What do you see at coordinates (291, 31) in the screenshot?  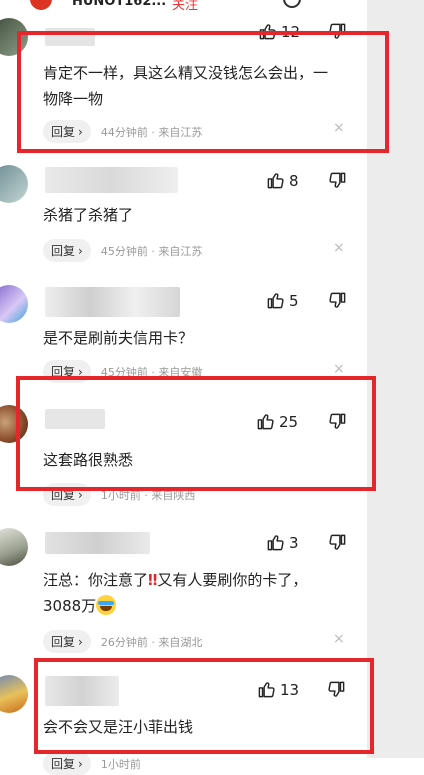 I see `like-count: 12` at bounding box center [291, 31].